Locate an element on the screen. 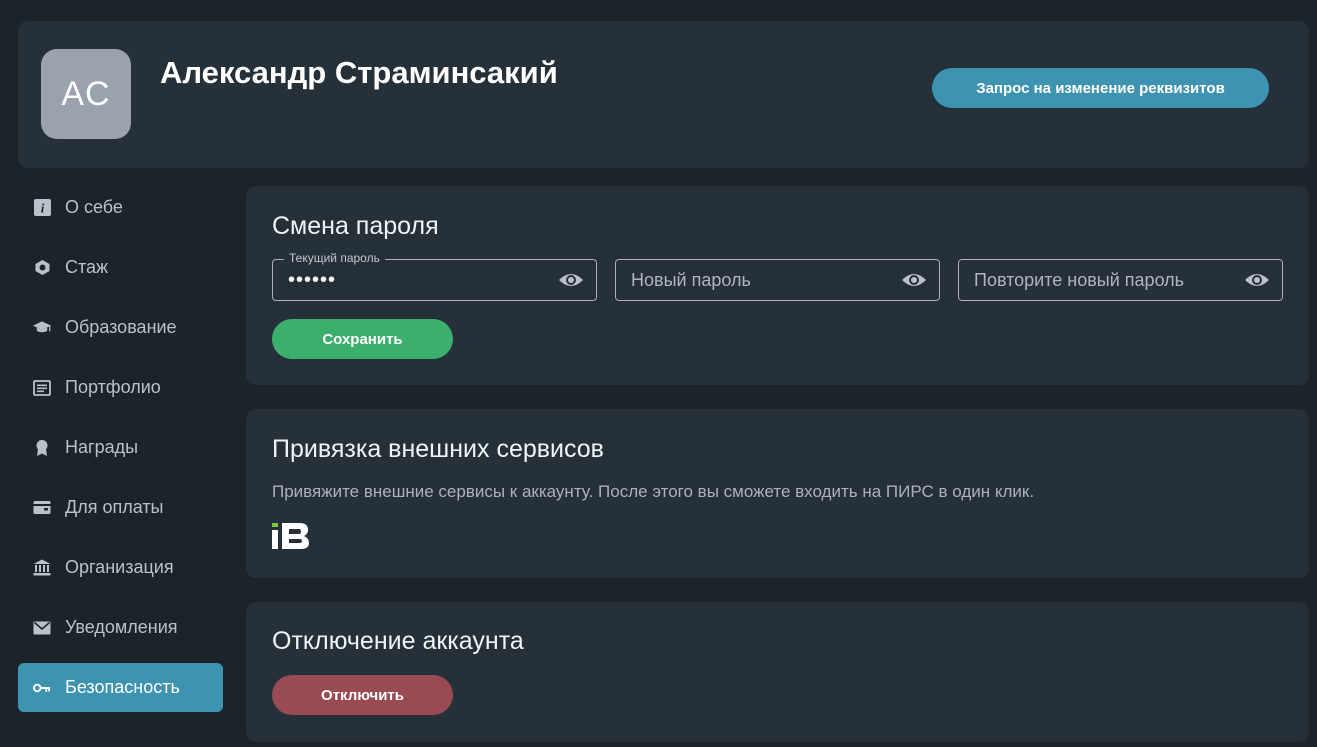 The width and height of the screenshot is (1317, 747). current-password-label: Текущий пароль is located at coordinates (334, 258).